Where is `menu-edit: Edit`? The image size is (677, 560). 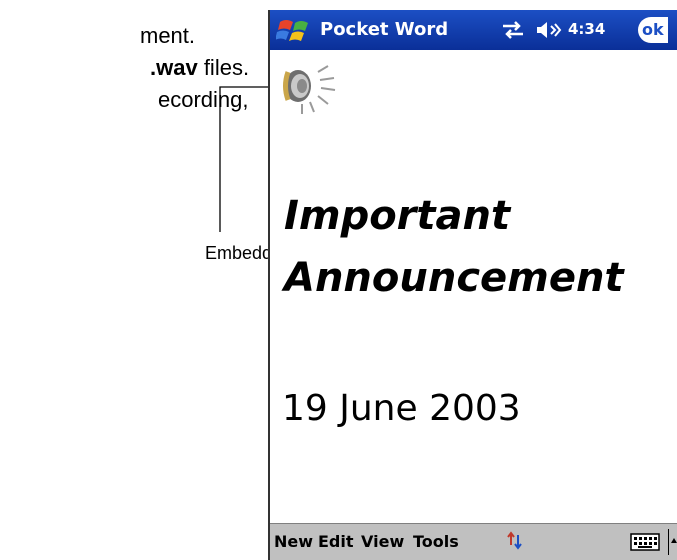
menu-edit: Edit is located at coordinates (336, 541).